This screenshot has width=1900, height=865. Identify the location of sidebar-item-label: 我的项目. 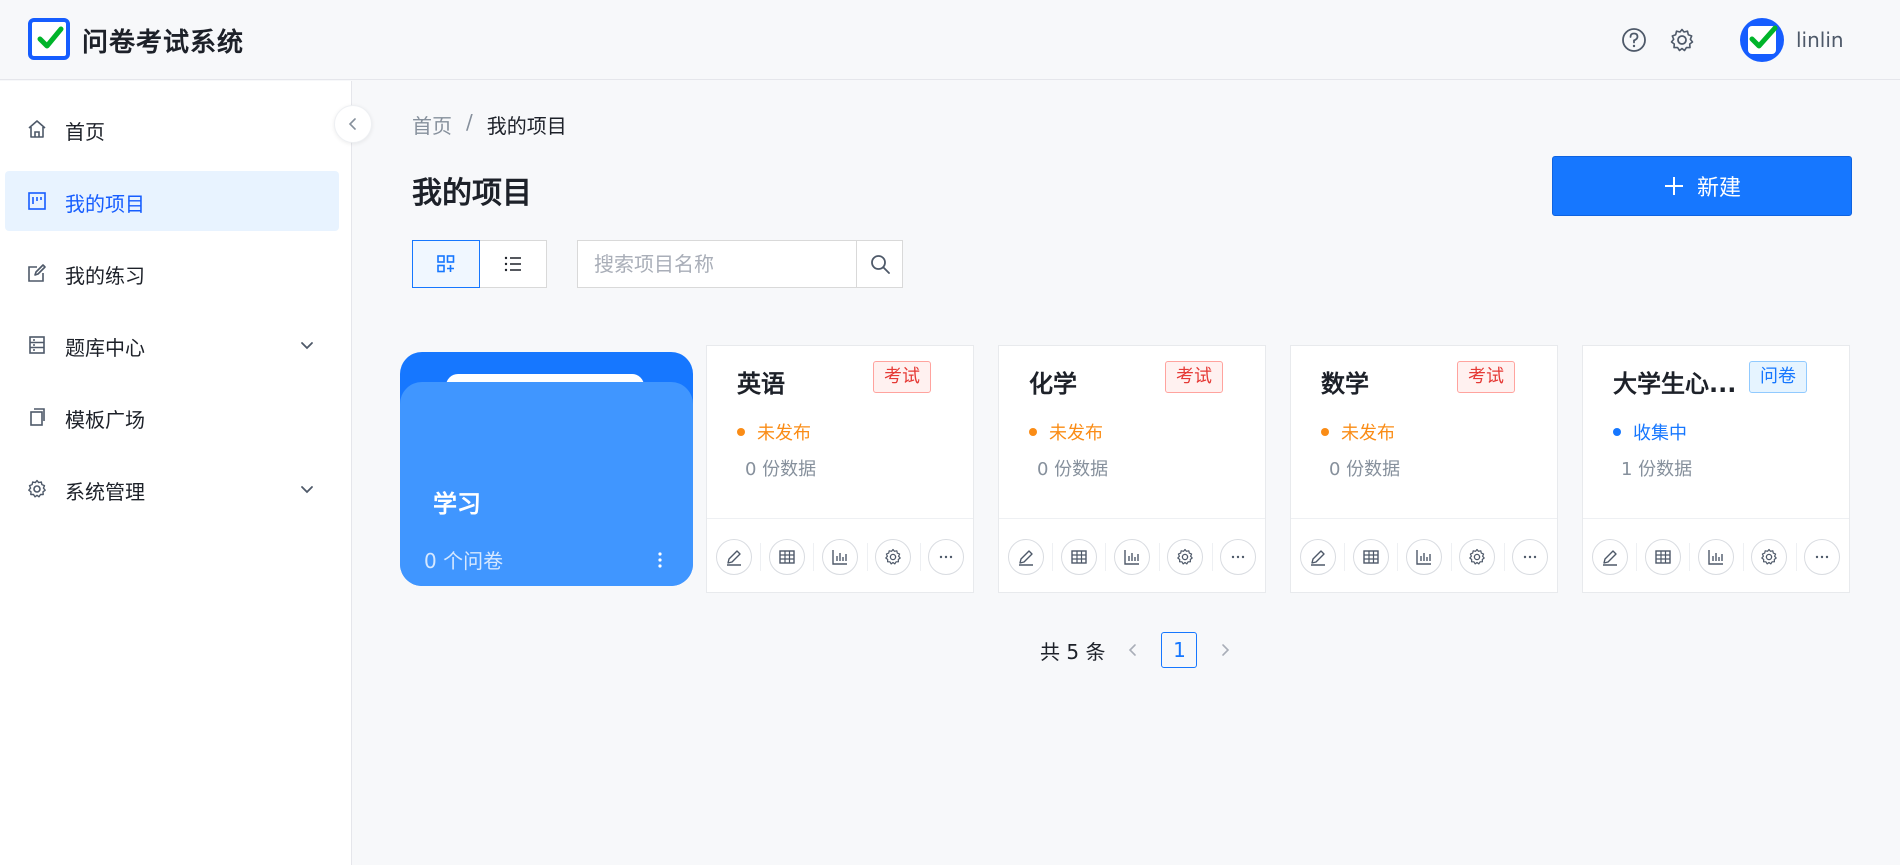
(105, 204).